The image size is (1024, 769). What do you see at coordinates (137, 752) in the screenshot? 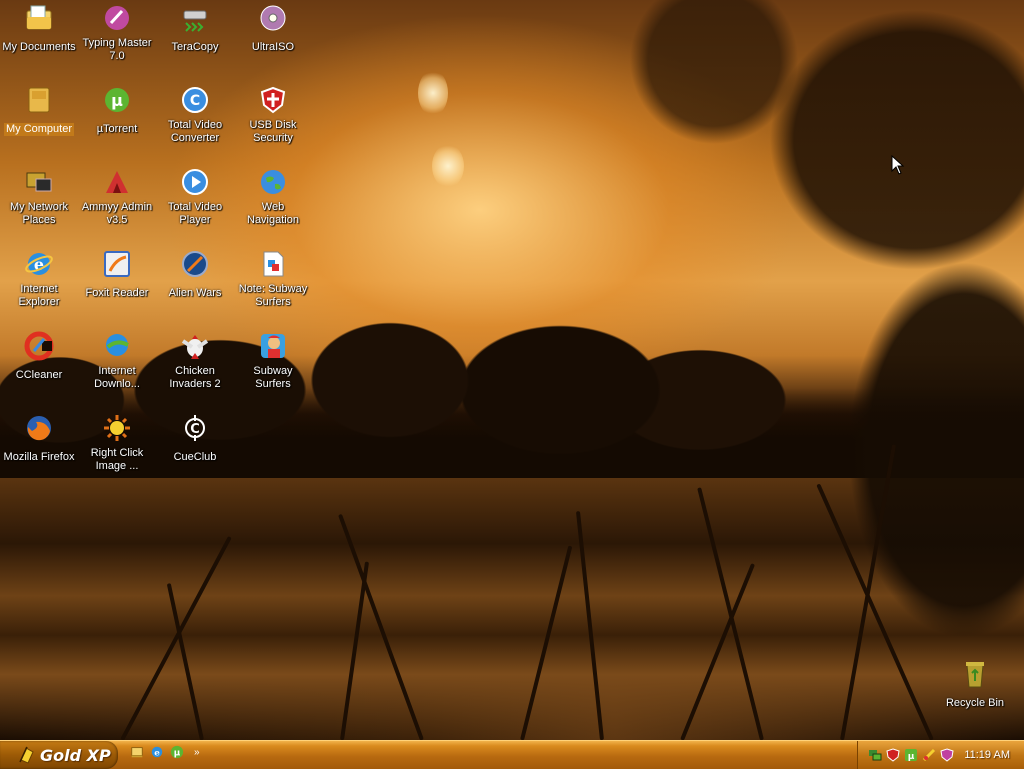
I see `show-desktop-icon` at bounding box center [137, 752].